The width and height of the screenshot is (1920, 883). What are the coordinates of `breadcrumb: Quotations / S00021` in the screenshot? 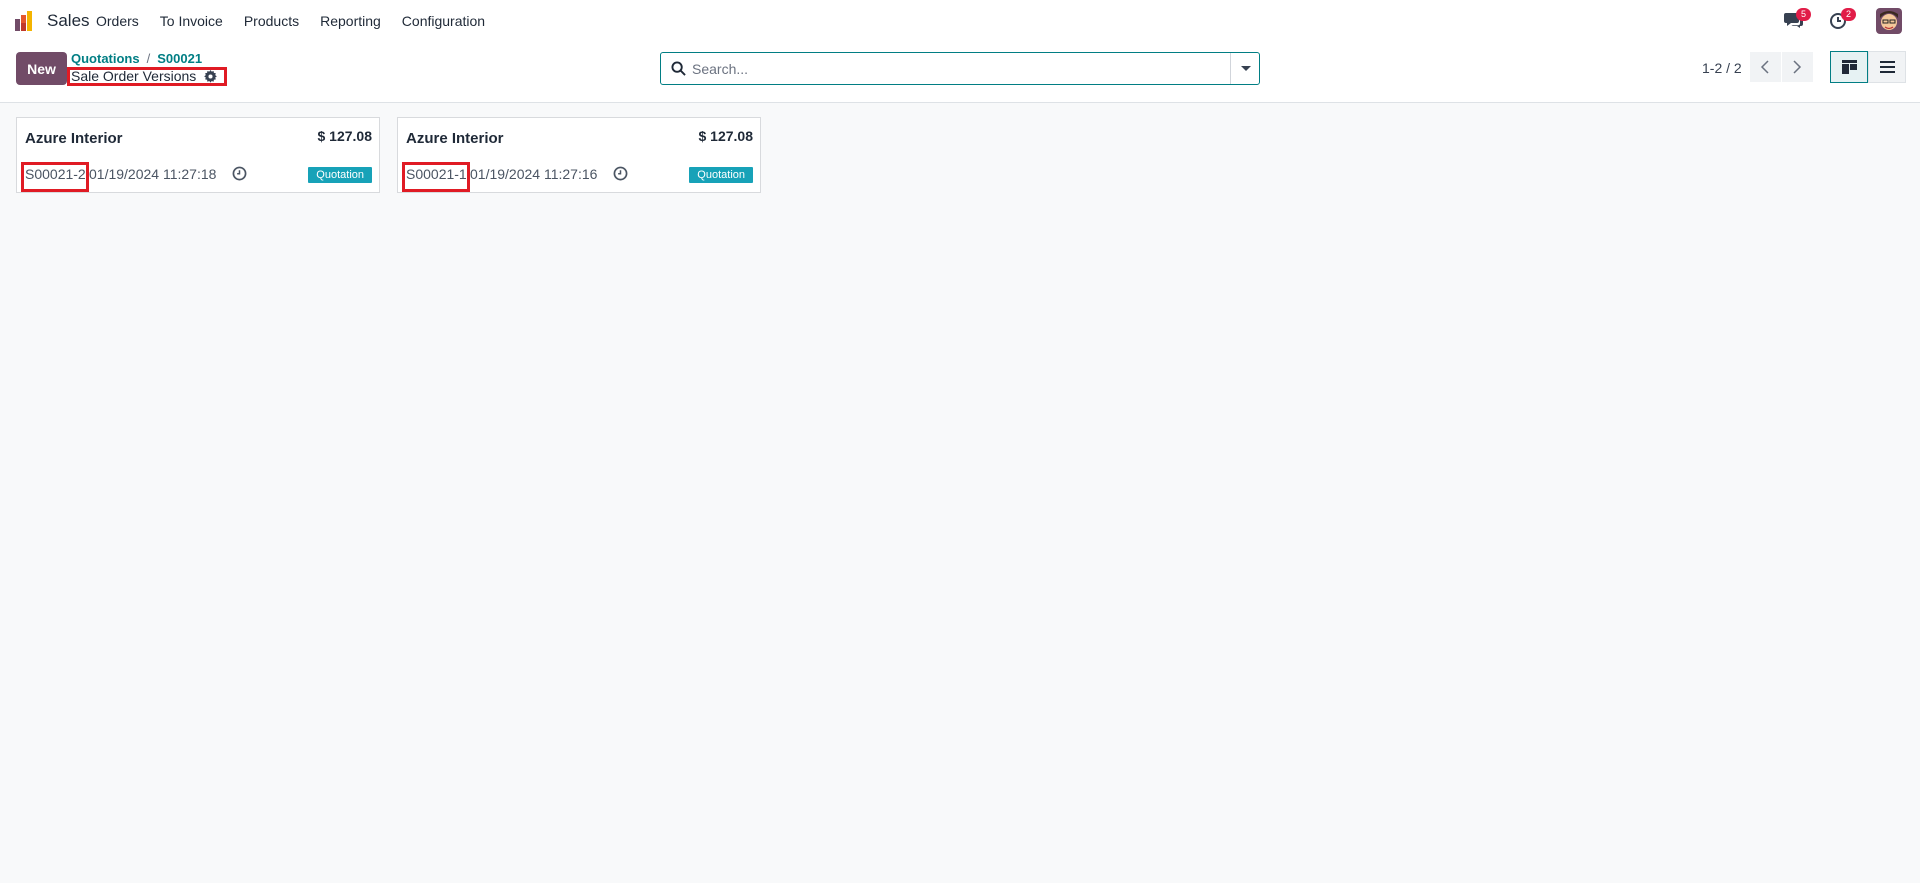 It's located at (136, 58).